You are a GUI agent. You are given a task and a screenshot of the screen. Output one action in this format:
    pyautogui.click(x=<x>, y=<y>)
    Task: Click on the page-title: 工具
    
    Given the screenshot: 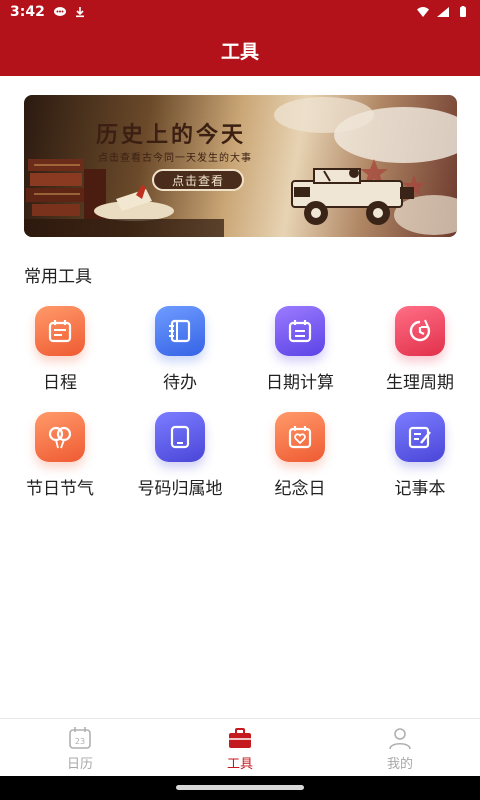 What is the action you would take?
    pyautogui.click(x=239, y=51)
    